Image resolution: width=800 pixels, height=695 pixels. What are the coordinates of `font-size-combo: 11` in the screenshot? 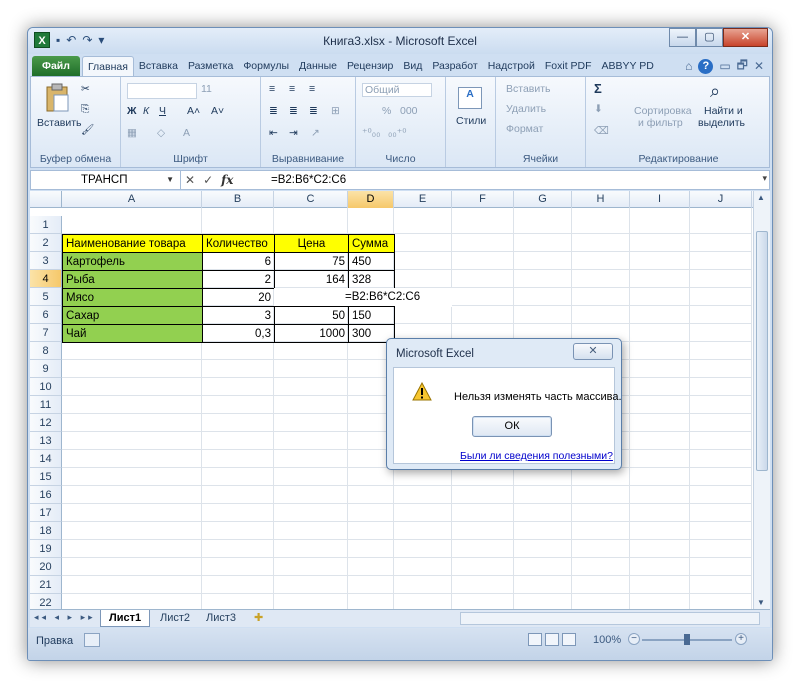 It's located at (206, 89).